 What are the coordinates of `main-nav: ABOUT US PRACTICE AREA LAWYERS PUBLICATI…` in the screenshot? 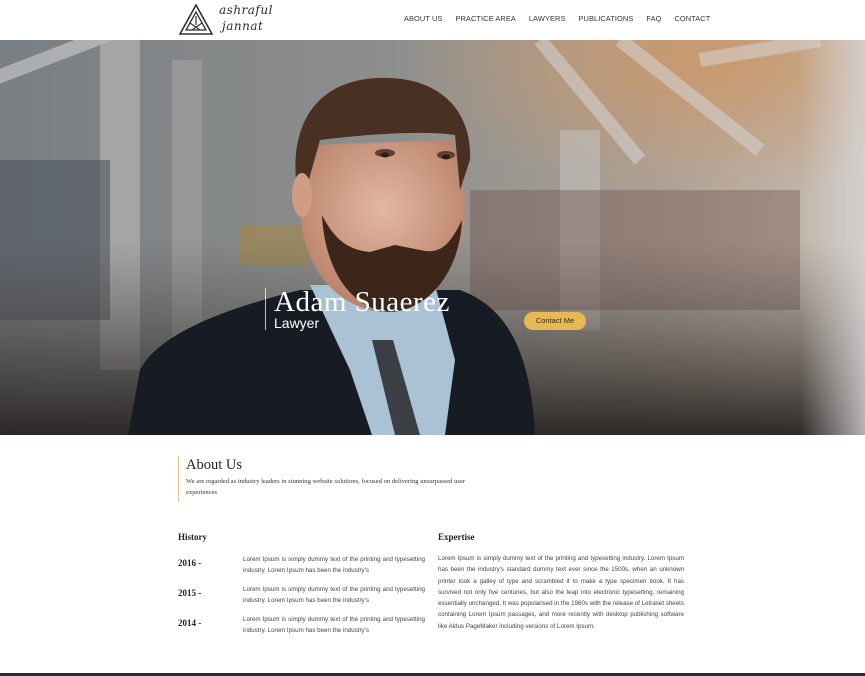 It's located at (557, 18).